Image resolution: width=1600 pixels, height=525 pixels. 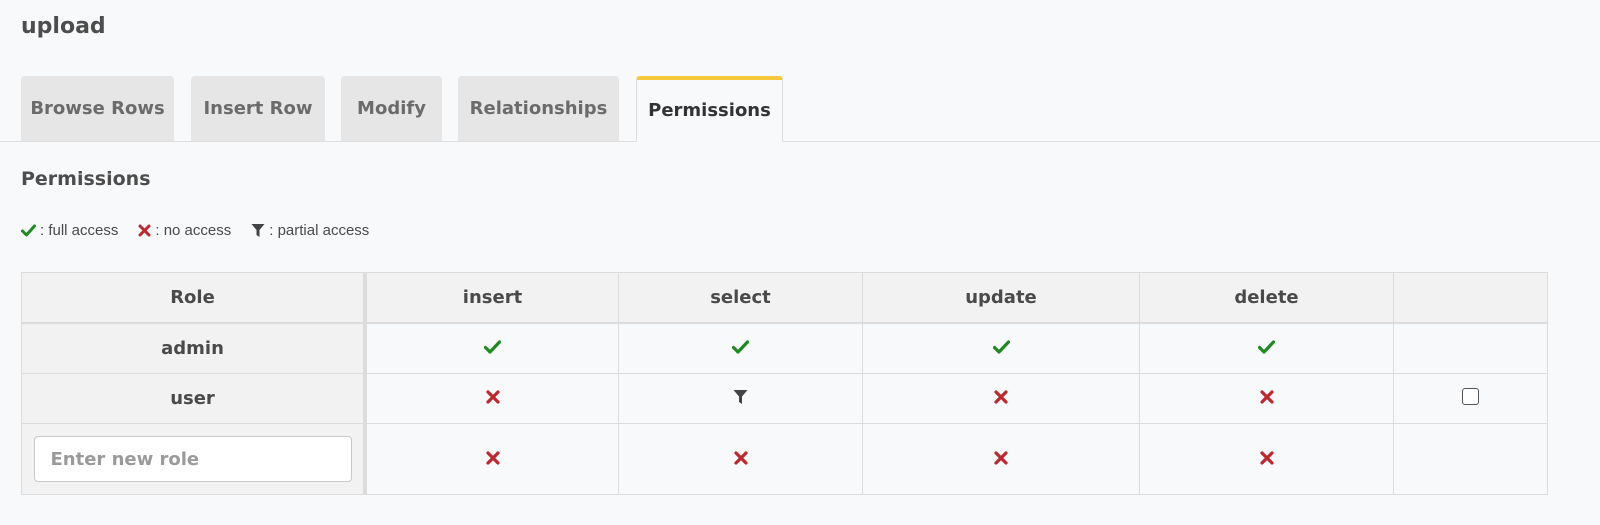 I want to click on bulk-select-checkbox, so click(x=1470, y=396).